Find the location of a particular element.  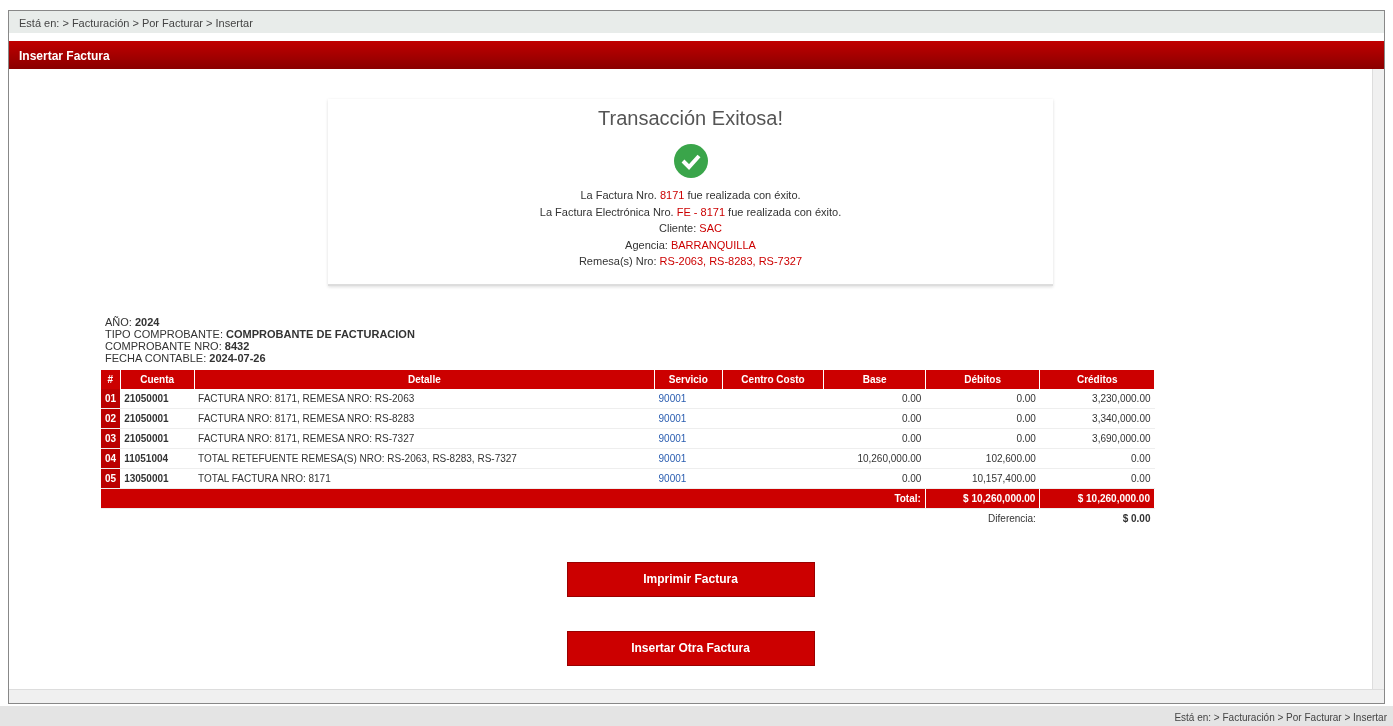

breadcrumb: Está en: > Facturación > Por Facturar > Insertar is located at coordinates (136, 23).